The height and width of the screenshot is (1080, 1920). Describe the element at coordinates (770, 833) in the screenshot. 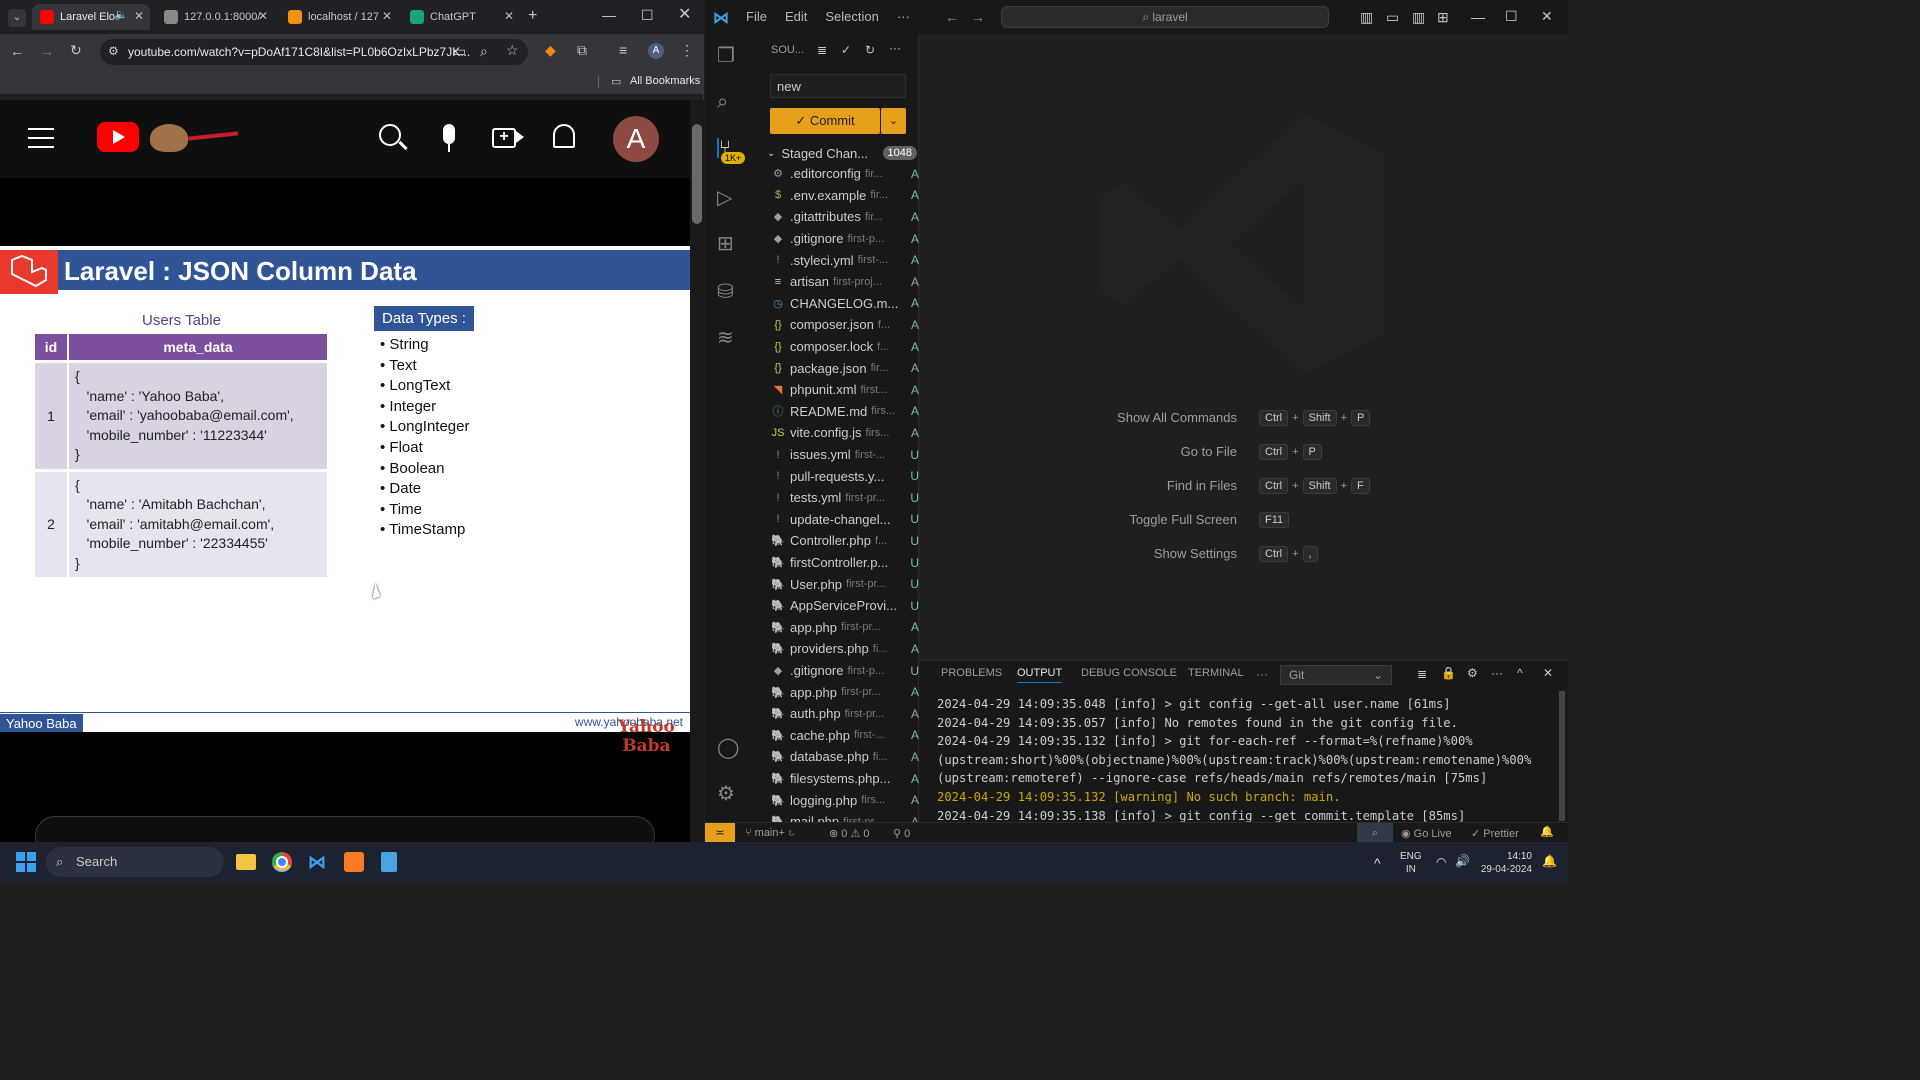

I see `branch-name: main+` at that location.